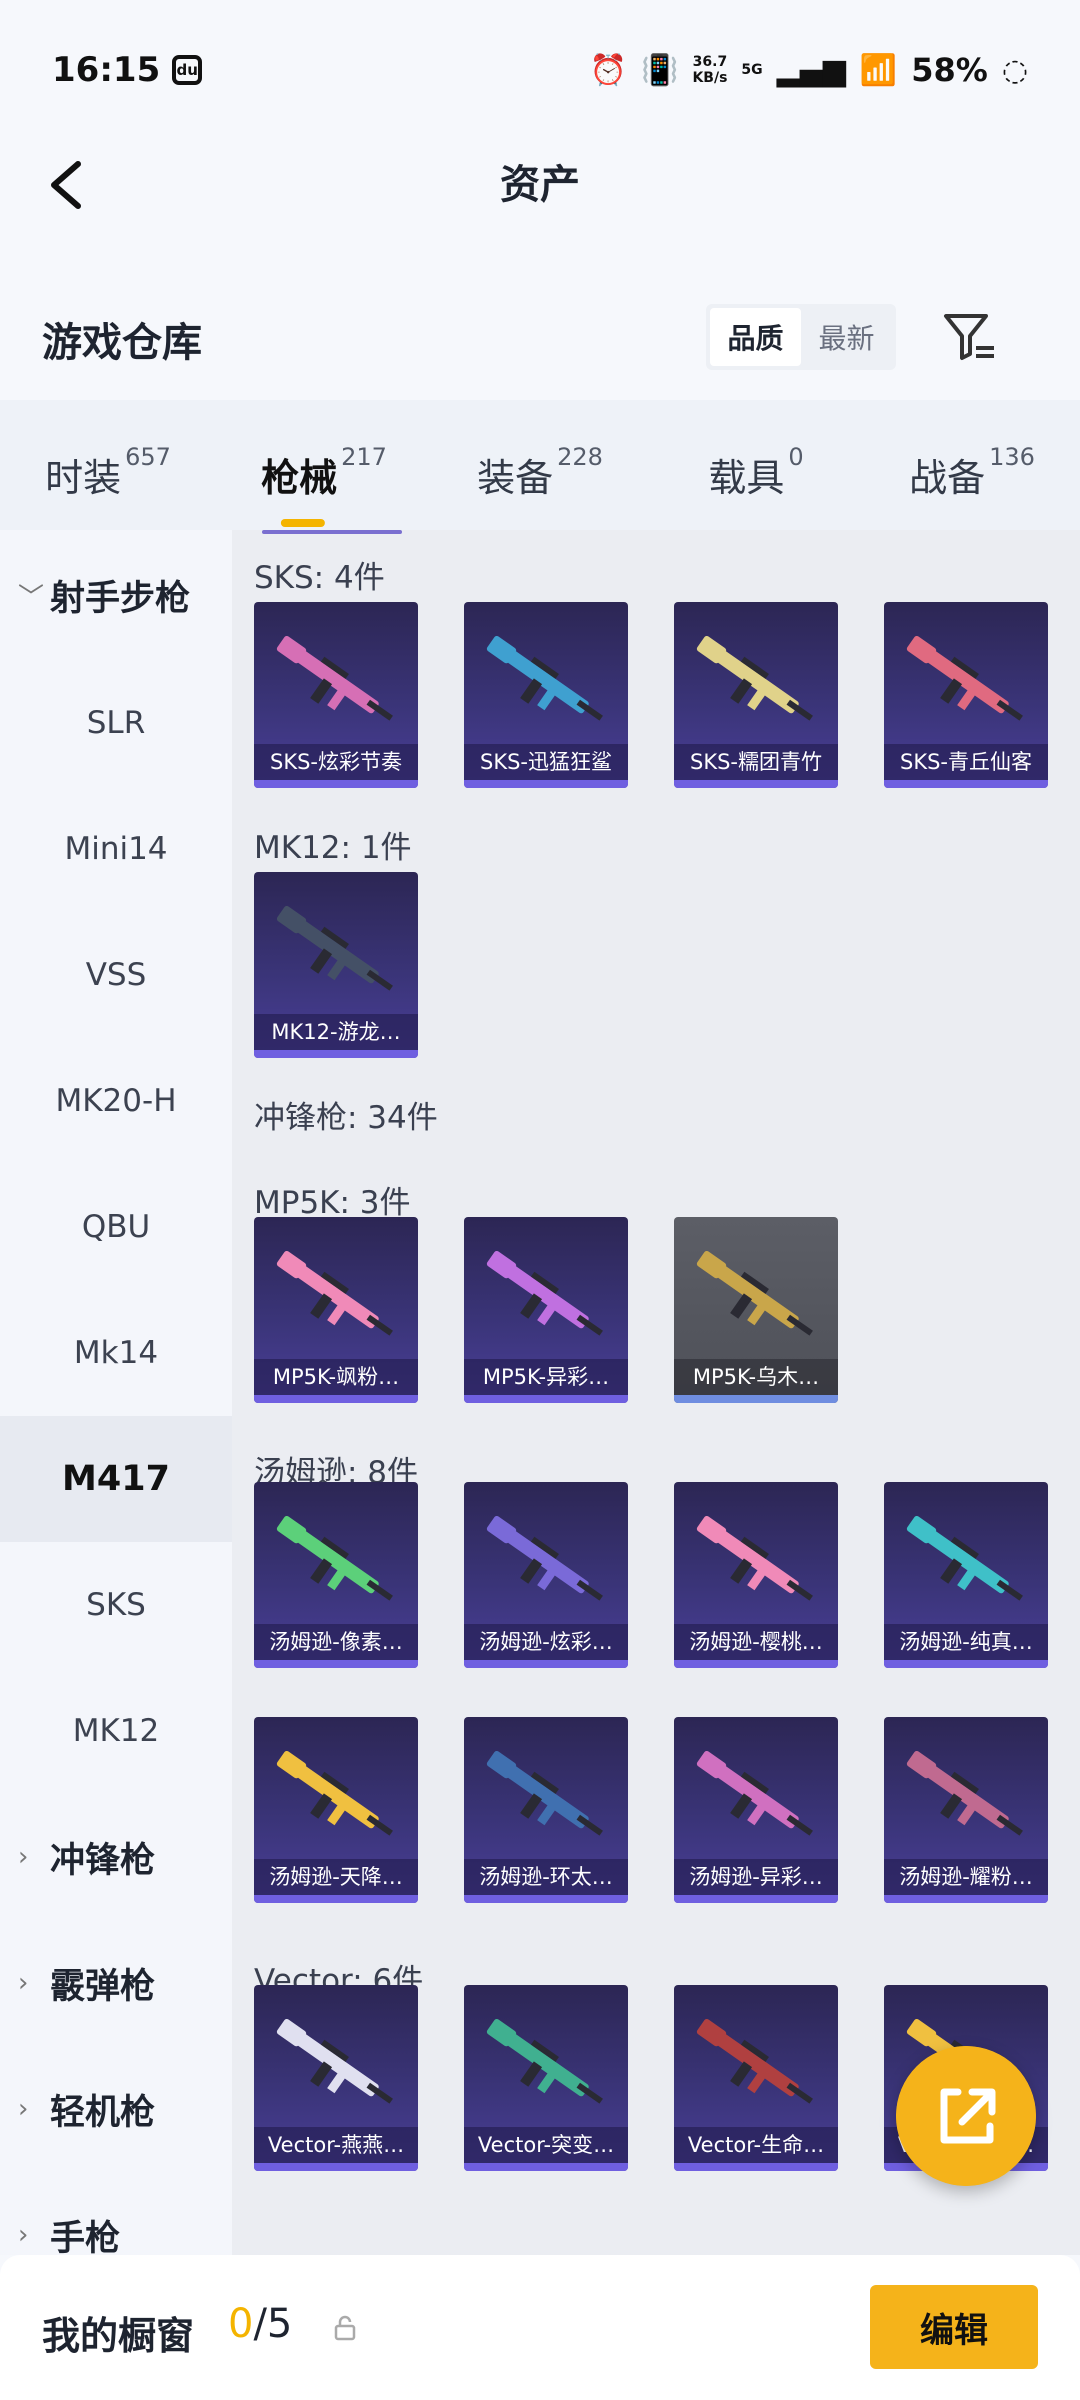  Describe the element at coordinates (756, 695) in the screenshot. I see `weapon-card: SKS-糯团青竹` at that location.